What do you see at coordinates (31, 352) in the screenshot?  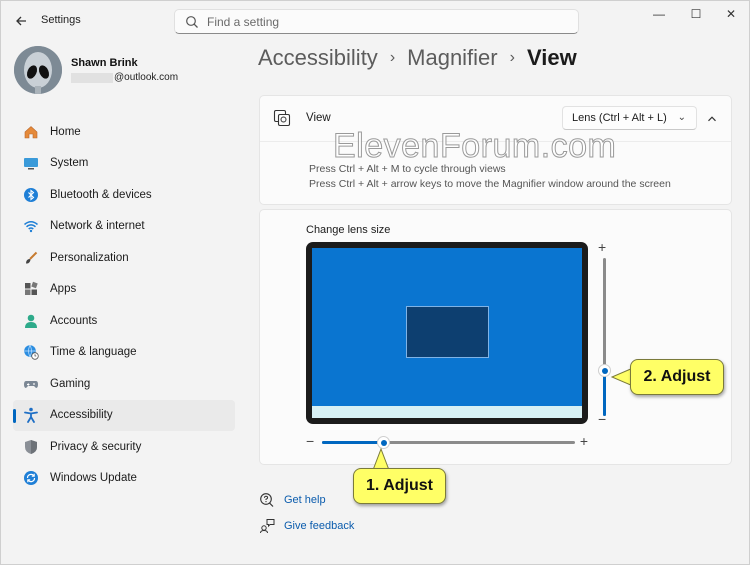 I see `globe-clock-icon` at bounding box center [31, 352].